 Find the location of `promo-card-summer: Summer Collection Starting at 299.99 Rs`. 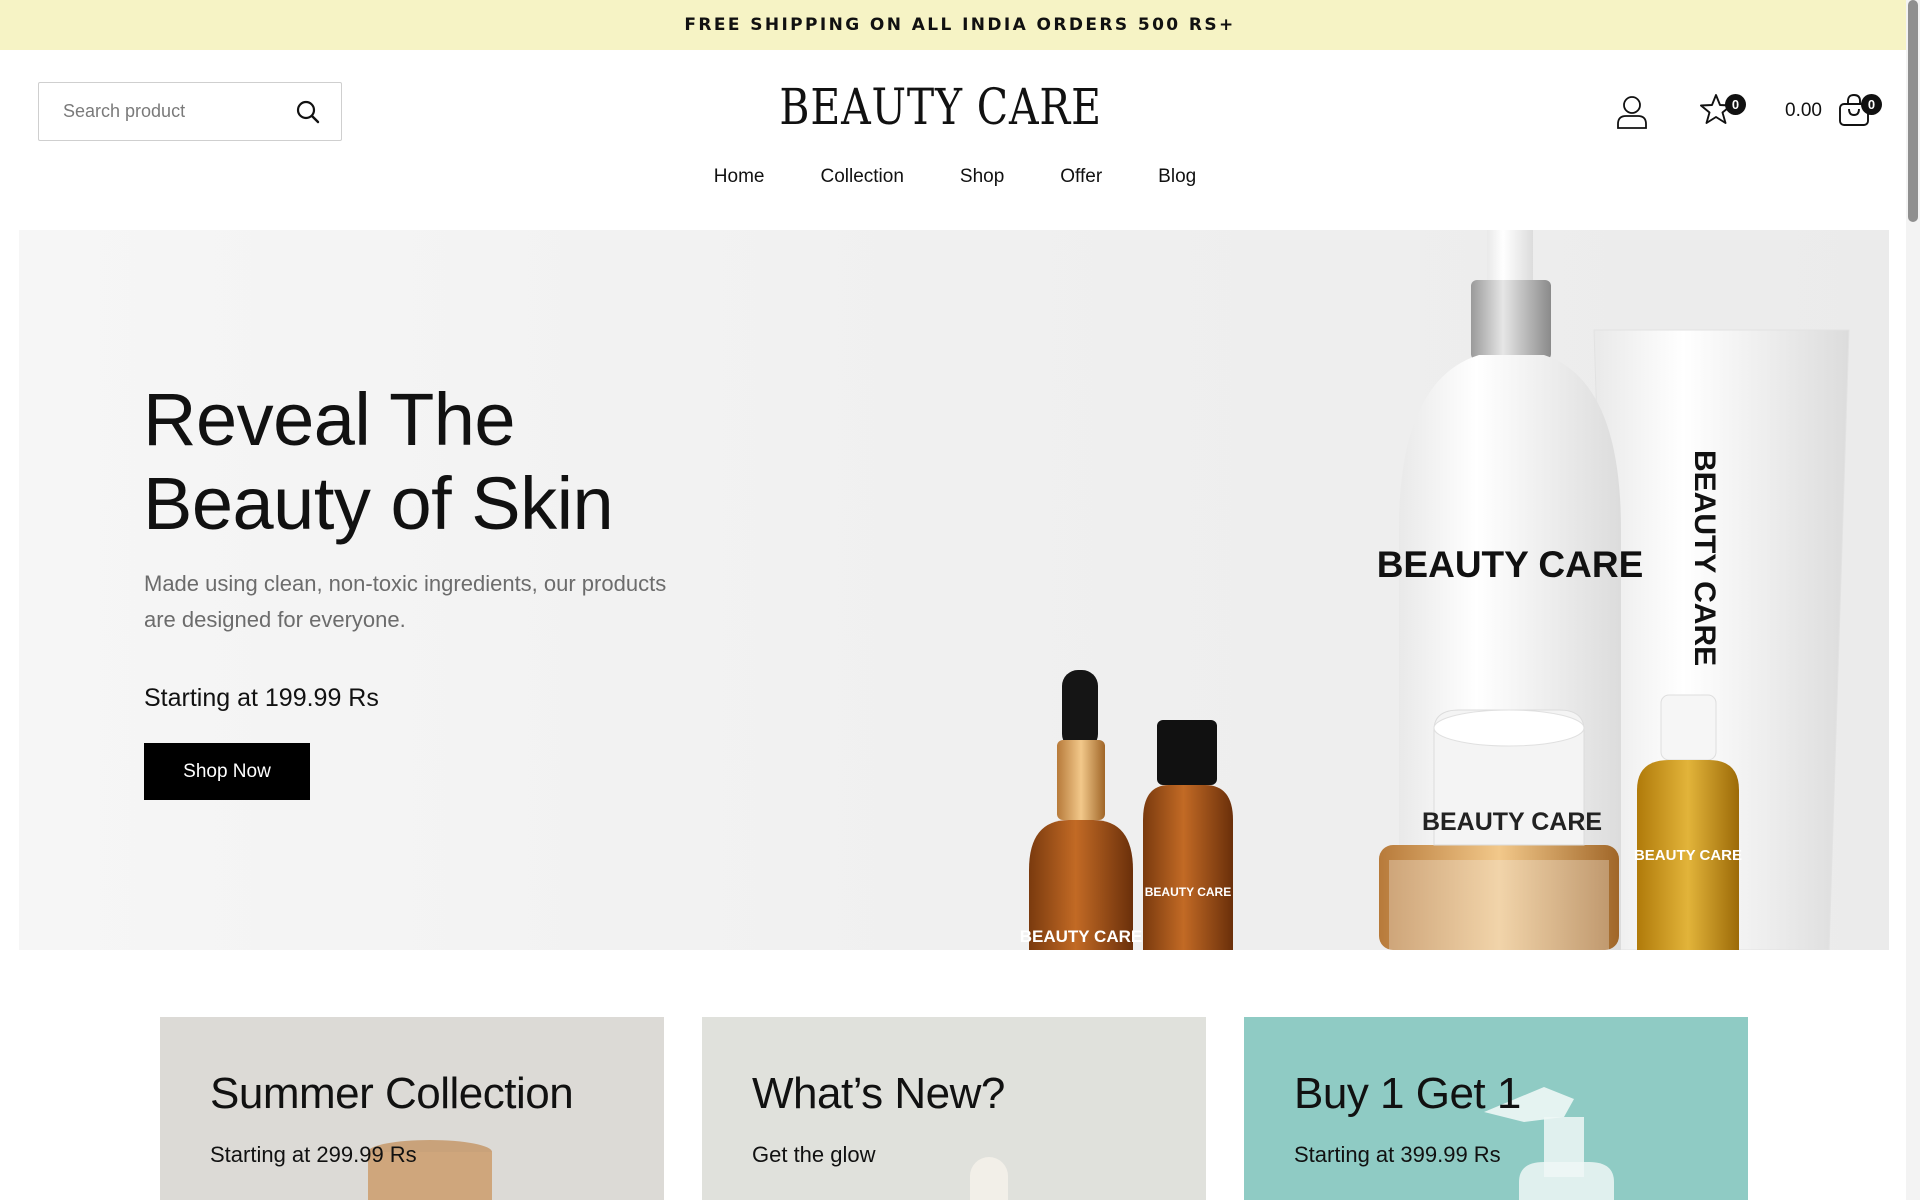

promo-card-summer: Summer Collection Starting at 299.99 Rs is located at coordinates (412, 1108).